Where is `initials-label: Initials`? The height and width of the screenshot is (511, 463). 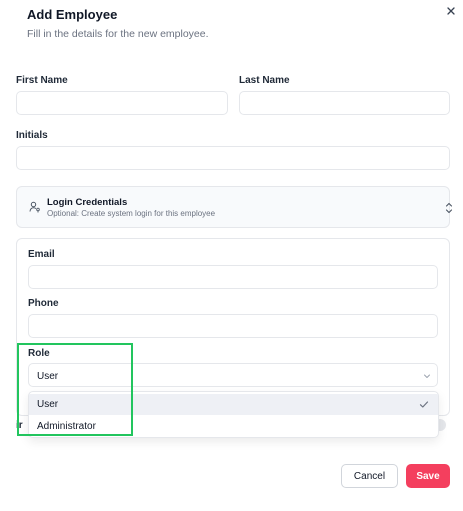
initials-label: Initials is located at coordinates (32, 135).